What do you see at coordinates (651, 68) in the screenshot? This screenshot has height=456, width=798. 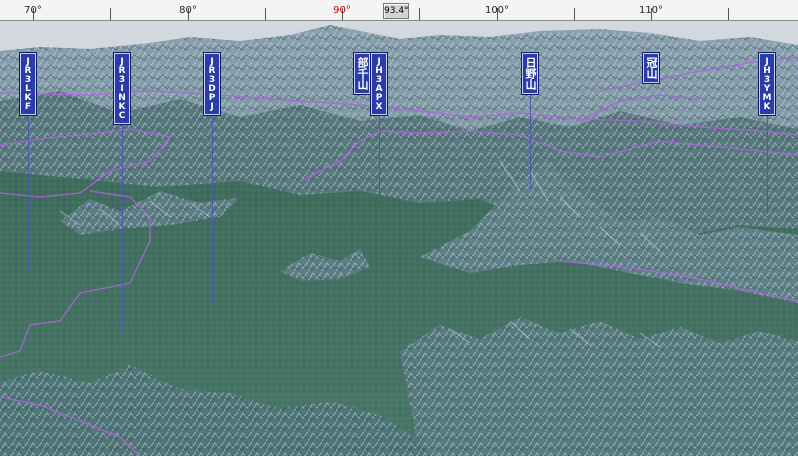 I see `peak-label: 冠山` at bounding box center [651, 68].